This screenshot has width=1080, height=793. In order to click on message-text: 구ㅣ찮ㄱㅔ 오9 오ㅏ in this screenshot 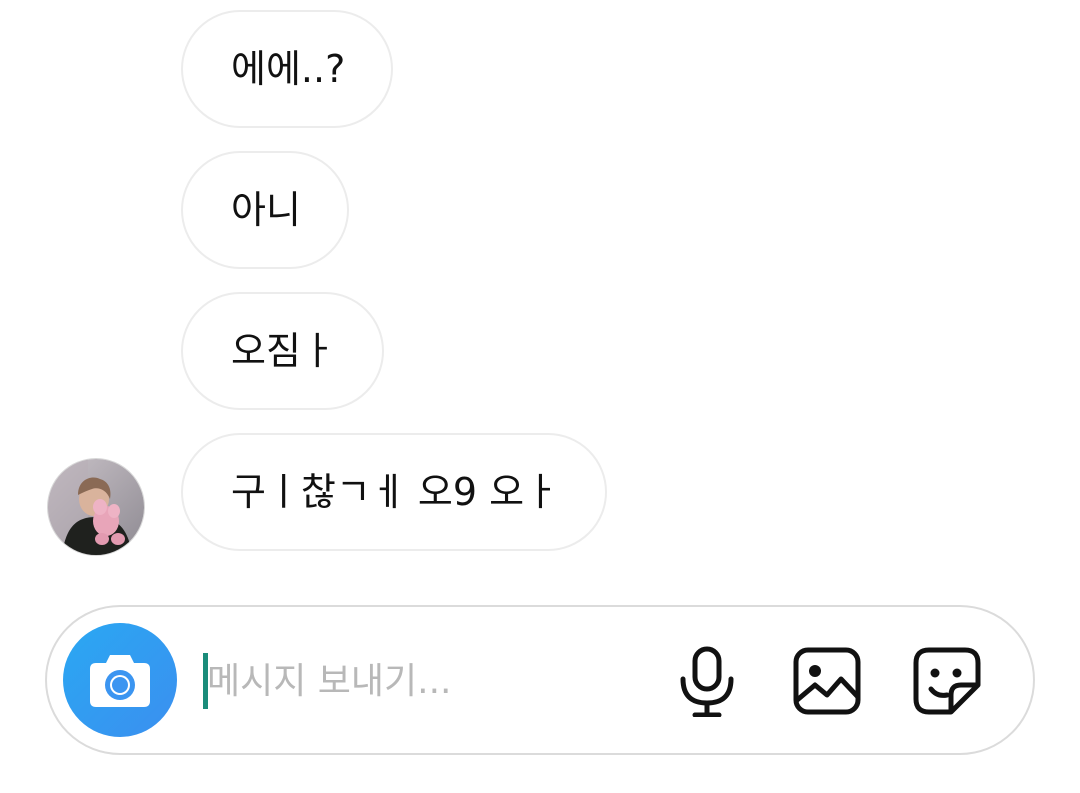, I will do `click(395, 492)`.